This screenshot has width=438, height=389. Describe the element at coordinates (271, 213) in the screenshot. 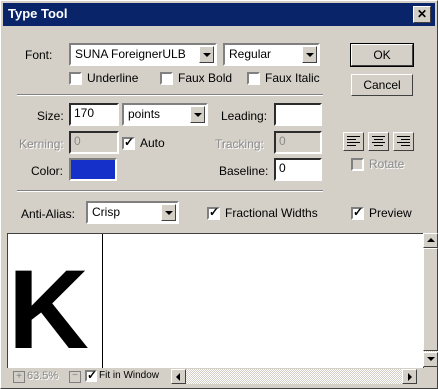

I see `fractional-widths-label: Fractional Widths` at that location.